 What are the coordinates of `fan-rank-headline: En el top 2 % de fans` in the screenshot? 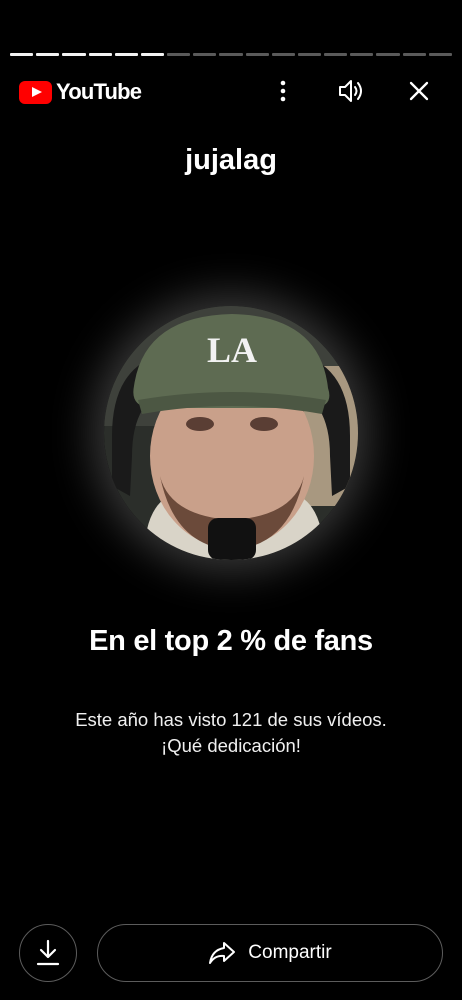 It's located at (231, 641).